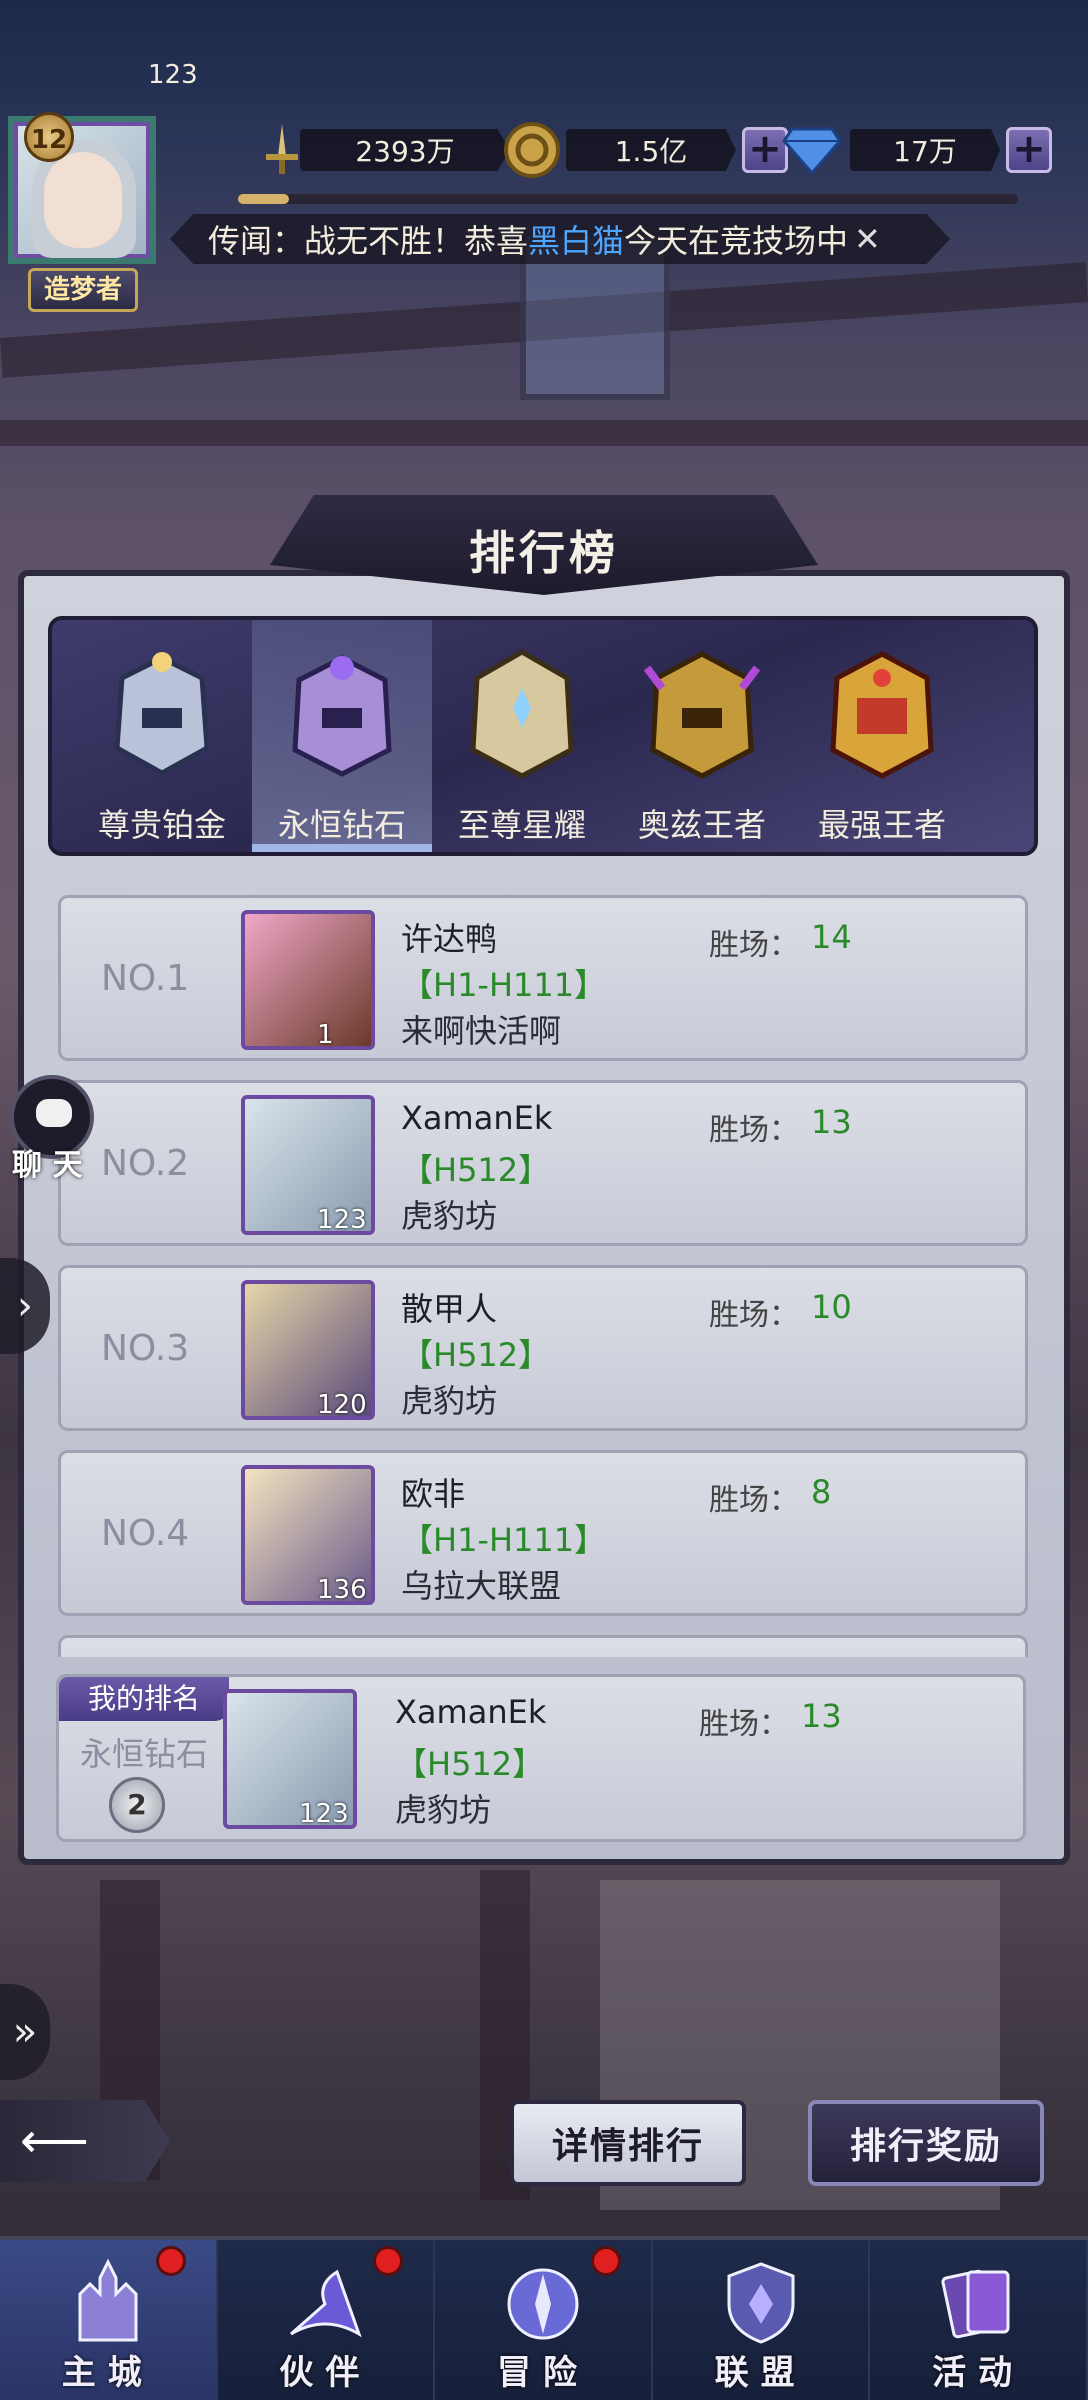 The image size is (1088, 2400). What do you see at coordinates (812, 150) in the screenshot?
I see `diamond-icon` at bounding box center [812, 150].